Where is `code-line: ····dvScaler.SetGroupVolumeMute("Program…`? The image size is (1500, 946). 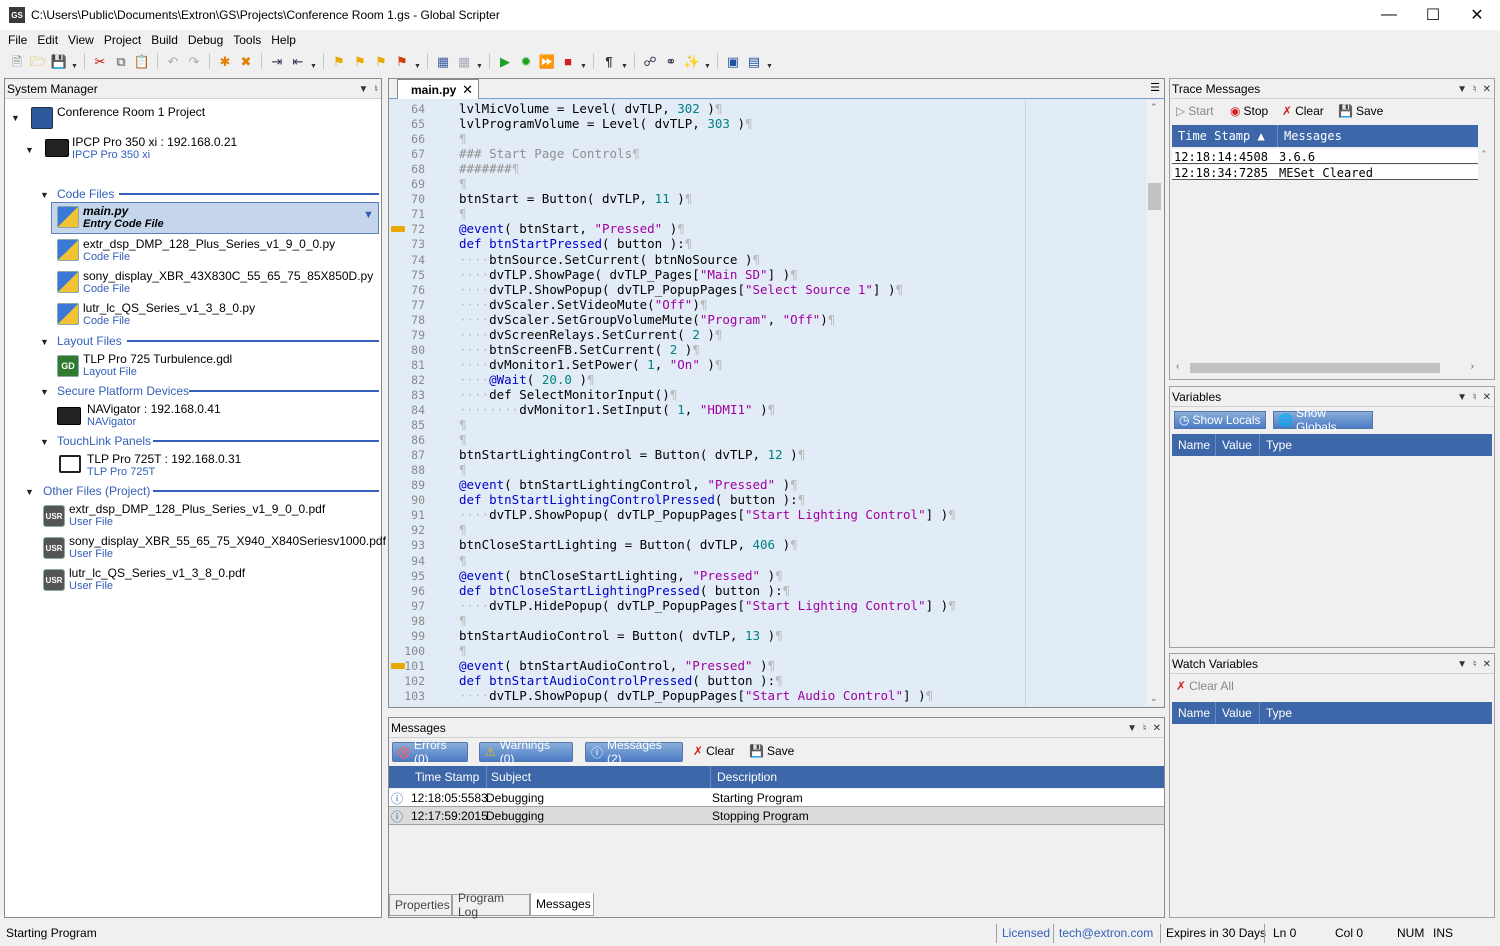 code-line: ····dvScaler.SetGroupVolumeMute("Program… is located at coordinates (647, 319).